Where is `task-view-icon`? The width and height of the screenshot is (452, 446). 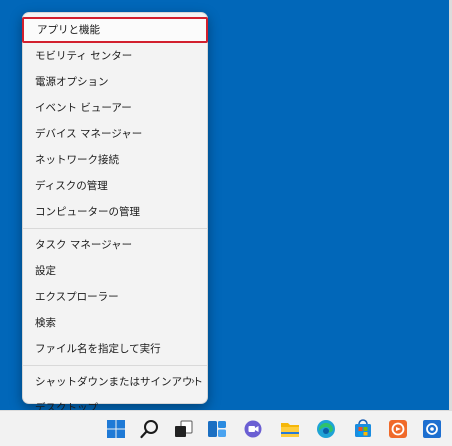
task-view-icon is located at coordinates (183, 429).